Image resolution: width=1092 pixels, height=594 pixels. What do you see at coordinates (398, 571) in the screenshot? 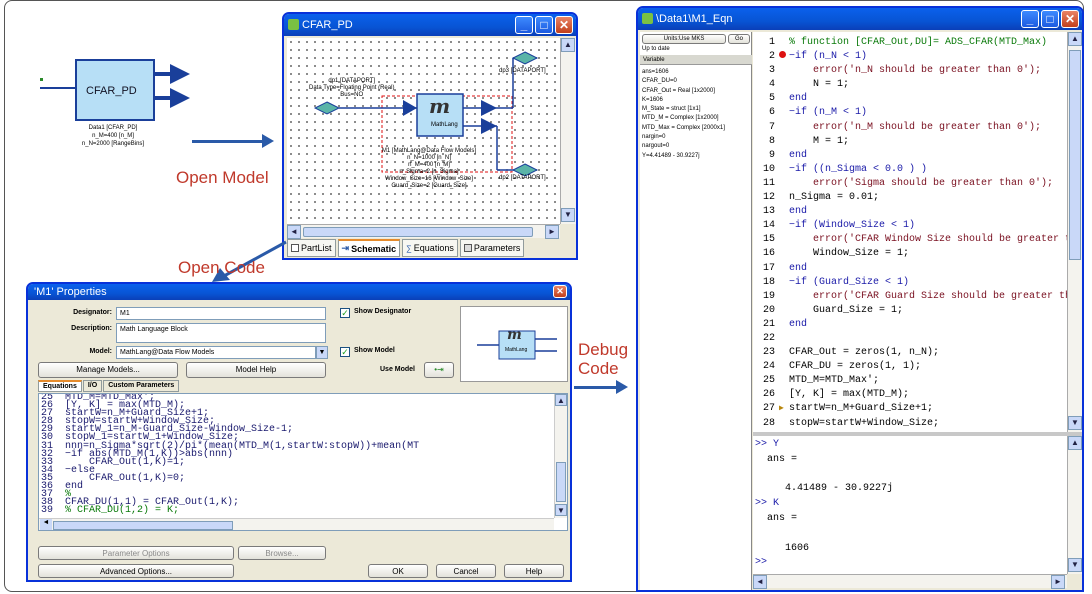
I see `ok-button: OK` at bounding box center [398, 571].